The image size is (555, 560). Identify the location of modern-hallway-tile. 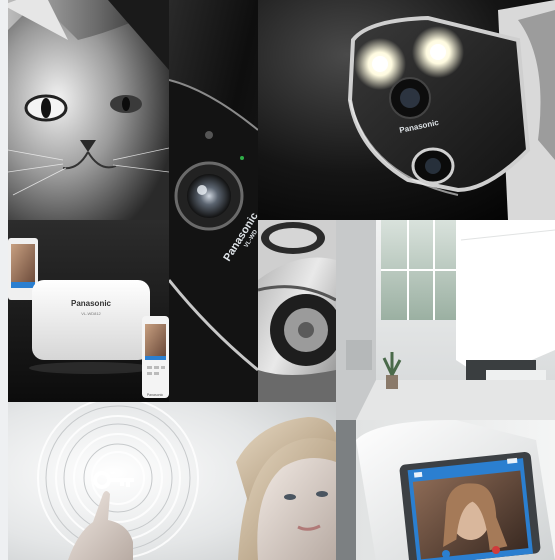
(445, 320).